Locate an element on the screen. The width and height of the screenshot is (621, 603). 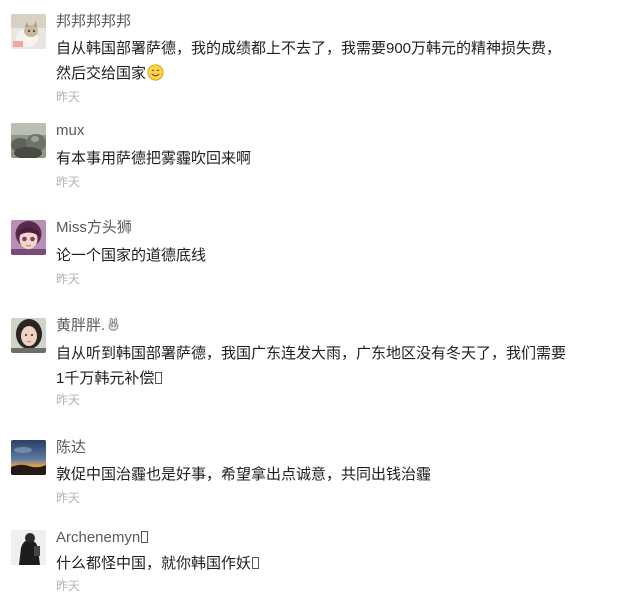
comment-text: 论一个国家的道德底线 is located at coordinates (131, 255).